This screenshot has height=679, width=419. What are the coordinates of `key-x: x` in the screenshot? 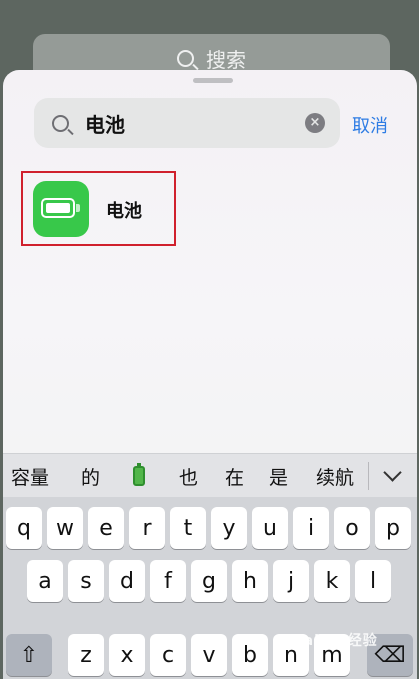 It's located at (127, 655).